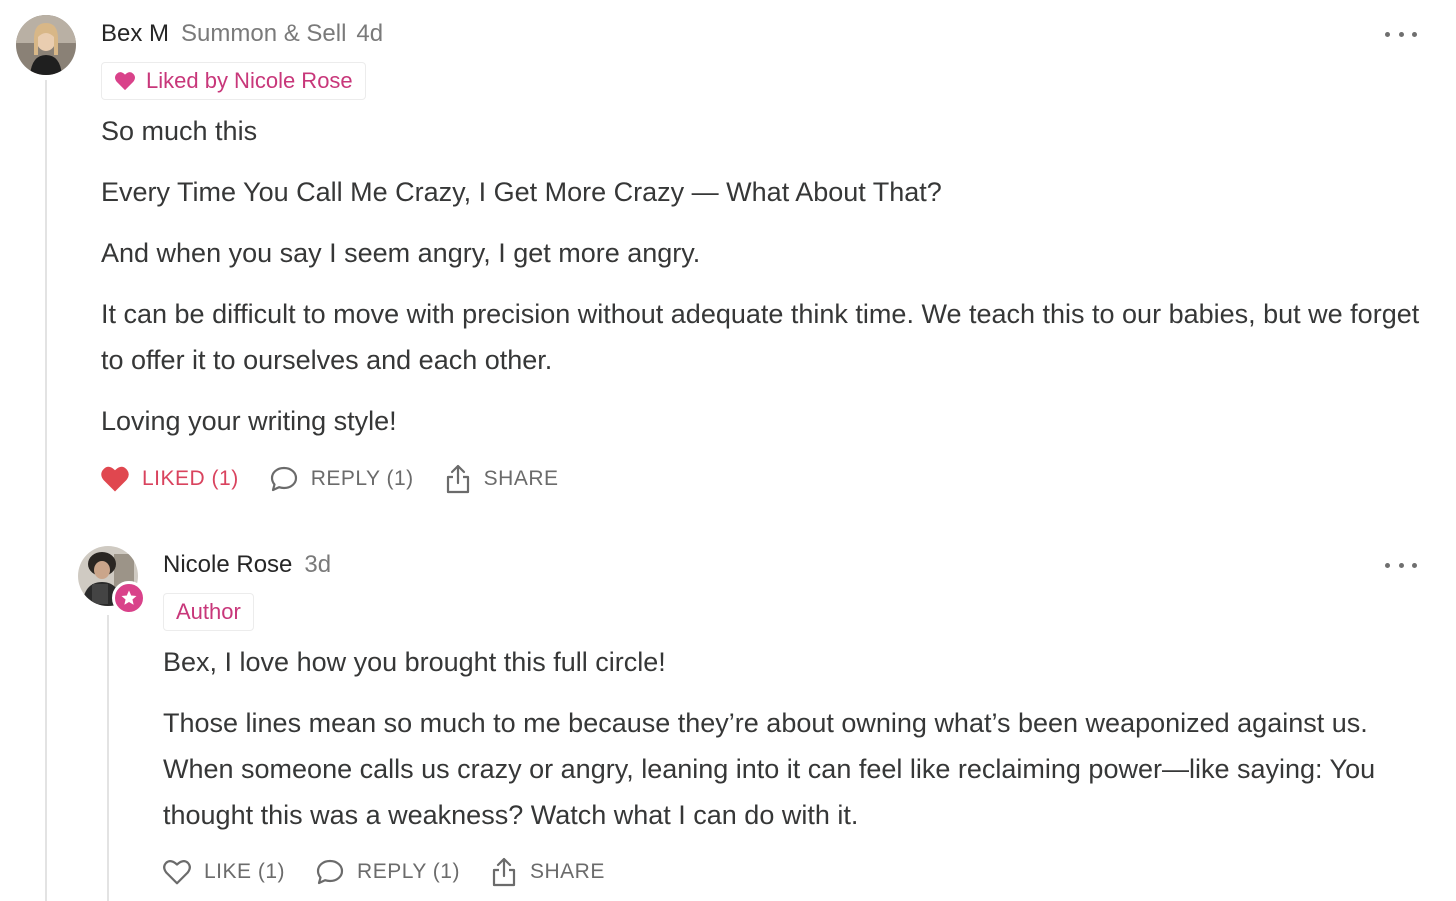  Describe the element at coordinates (245, 871) in the screenshot. I see `like-label: LIKE (1)` at that location.